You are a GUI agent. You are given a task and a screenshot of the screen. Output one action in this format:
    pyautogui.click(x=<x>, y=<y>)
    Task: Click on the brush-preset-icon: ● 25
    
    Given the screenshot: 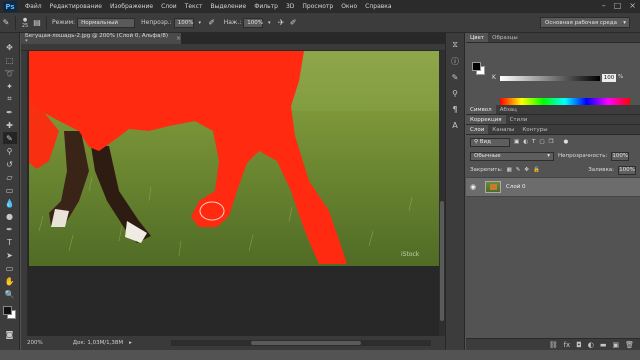 What is the action you would take?
    pyautogui.click(x=25, y=23)
    